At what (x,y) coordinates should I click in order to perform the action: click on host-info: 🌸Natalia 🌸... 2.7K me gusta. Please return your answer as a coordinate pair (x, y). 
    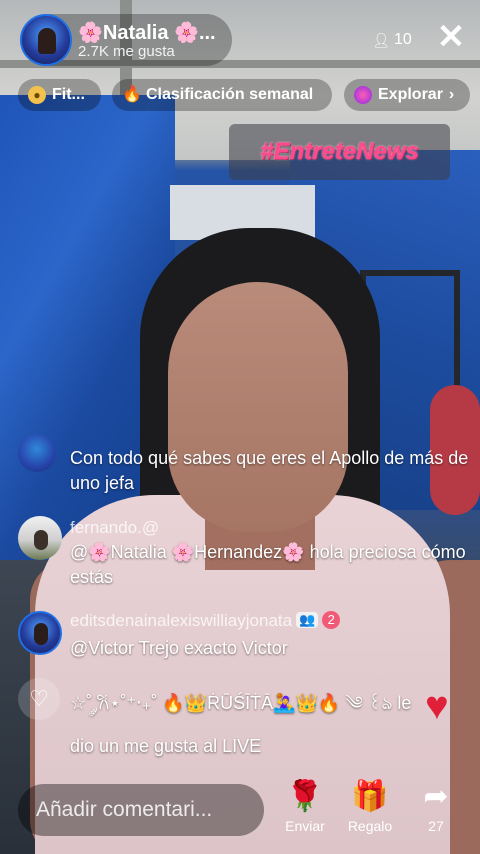
    Looking at the image, I should click on (126, 40).